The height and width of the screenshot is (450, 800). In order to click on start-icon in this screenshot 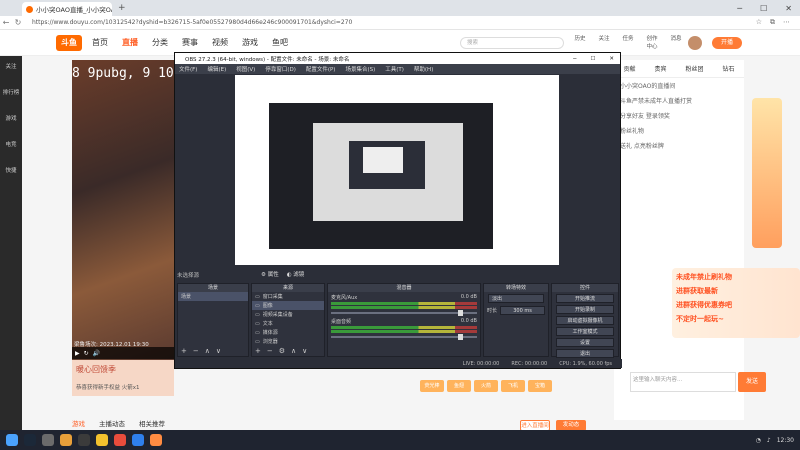, I will do `click(12, 440)`.